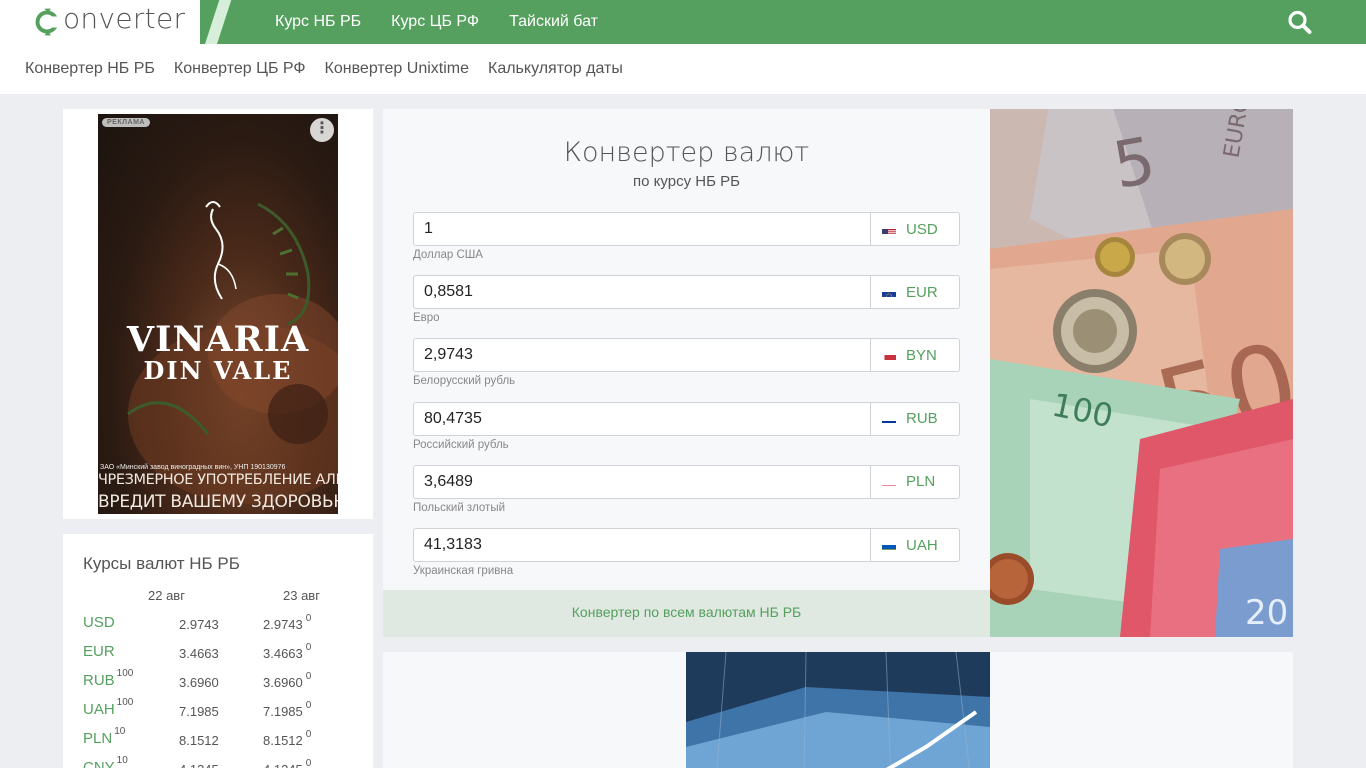 Image resolution: width=1366 pixels, height=768 pixels. What do you see at coordinates (199, 740) in the screenshot?
I see `rate-value-day1: 8.1512` at bounding box center [199, 740].